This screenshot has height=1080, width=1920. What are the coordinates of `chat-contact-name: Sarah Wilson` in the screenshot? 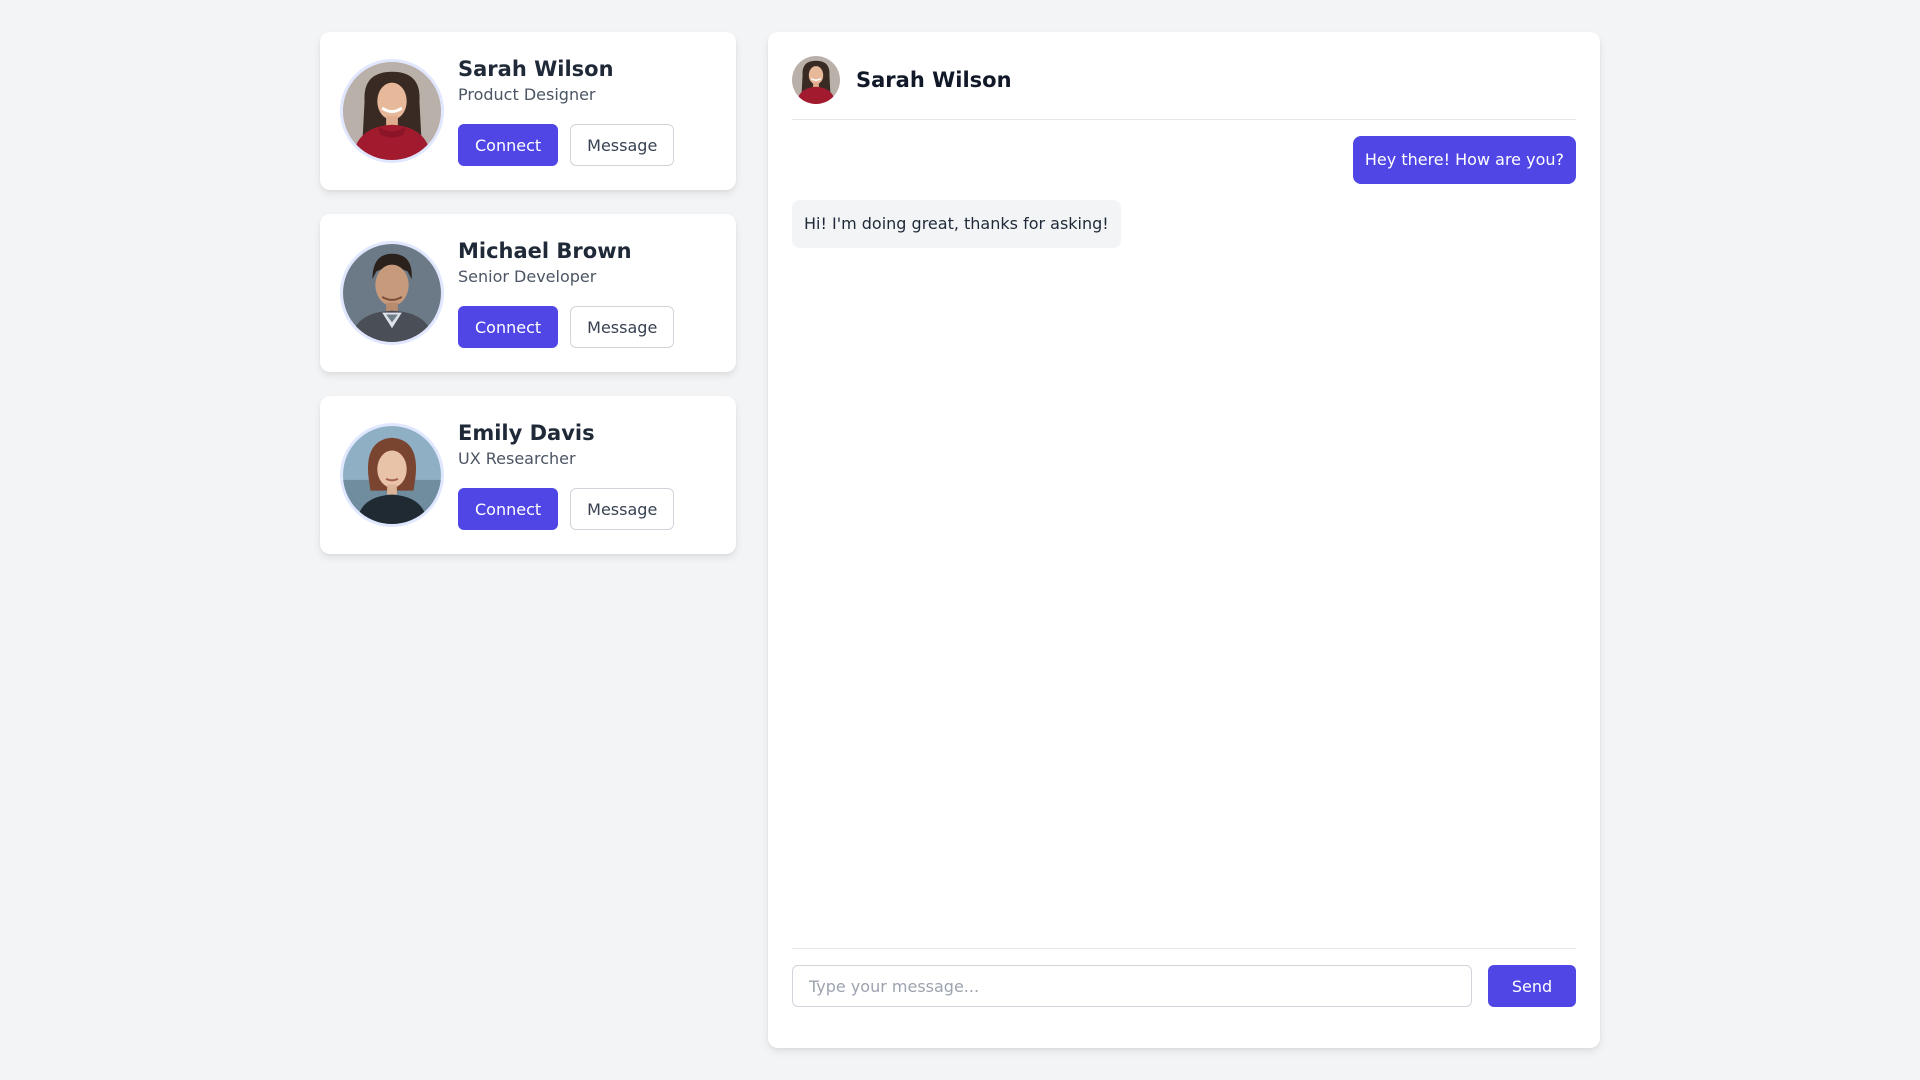 It's located at (934, 79).